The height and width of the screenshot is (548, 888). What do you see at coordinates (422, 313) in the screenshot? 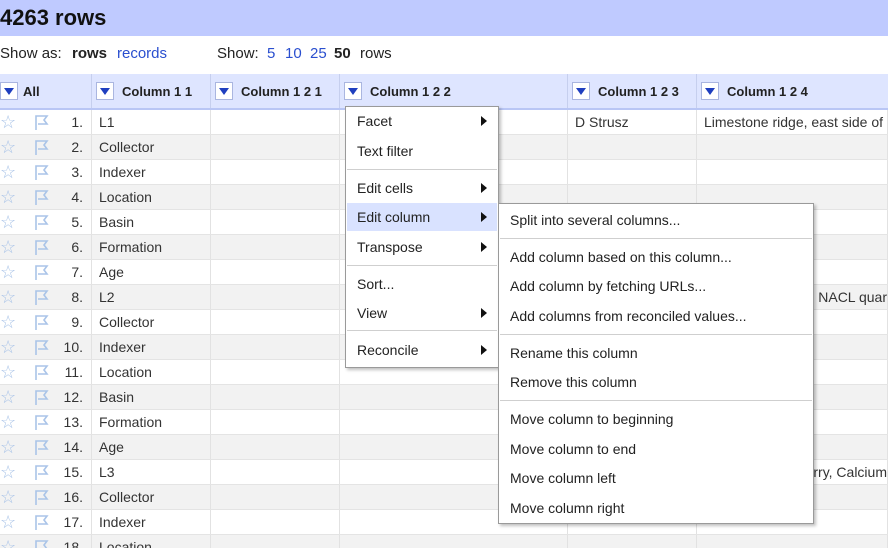
I see `menu-item-view: View` at bounding box center [422, 313].